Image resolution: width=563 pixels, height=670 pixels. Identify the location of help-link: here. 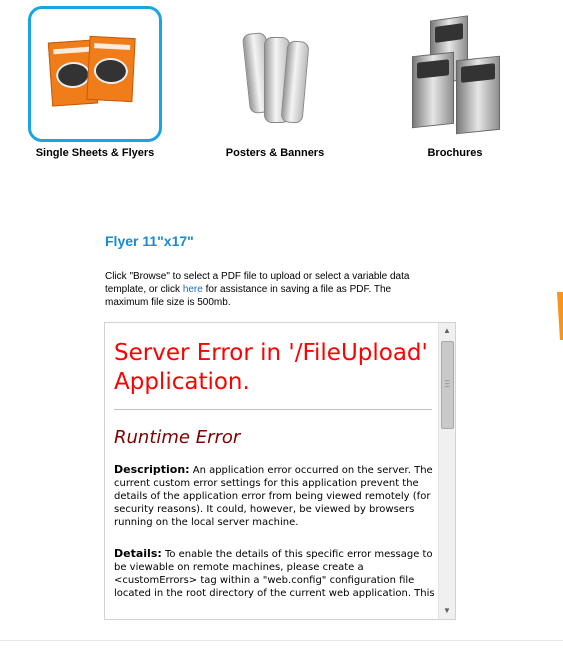
(193, 289).